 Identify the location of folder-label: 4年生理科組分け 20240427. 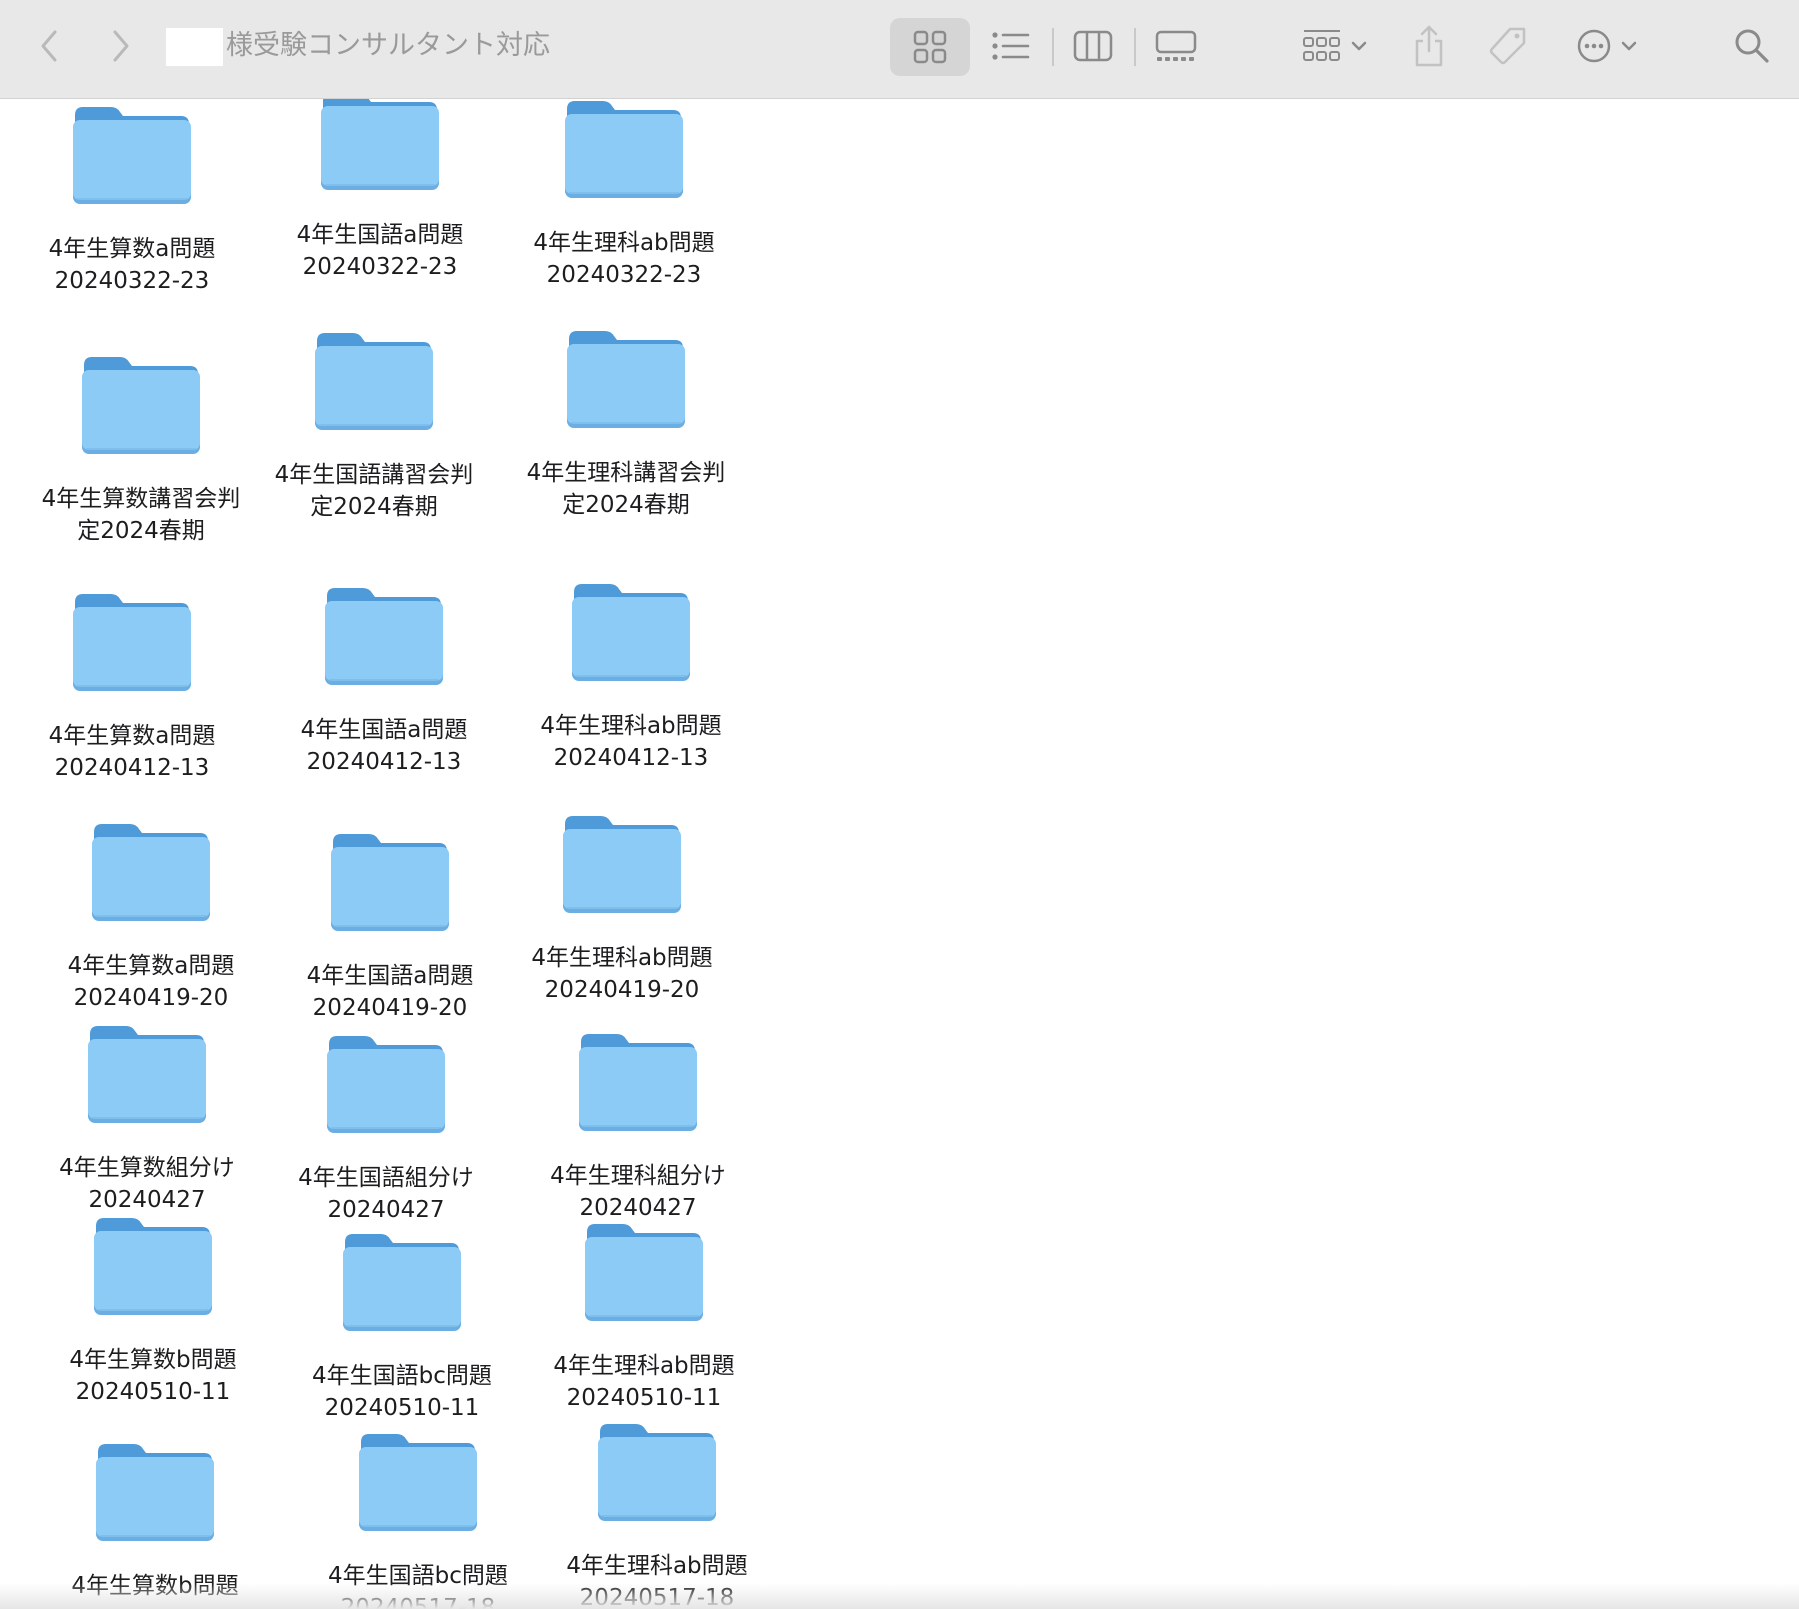
(638, 1192).